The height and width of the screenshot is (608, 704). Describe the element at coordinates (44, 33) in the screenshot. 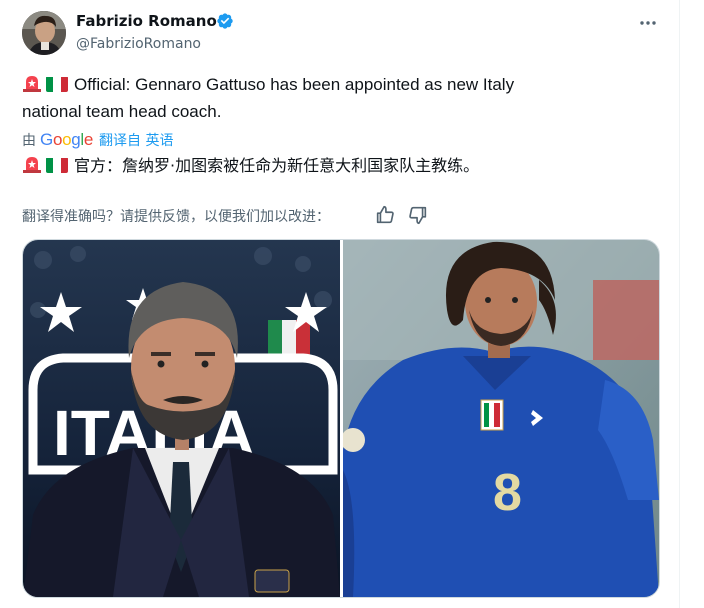

I see `avatar` at that location.